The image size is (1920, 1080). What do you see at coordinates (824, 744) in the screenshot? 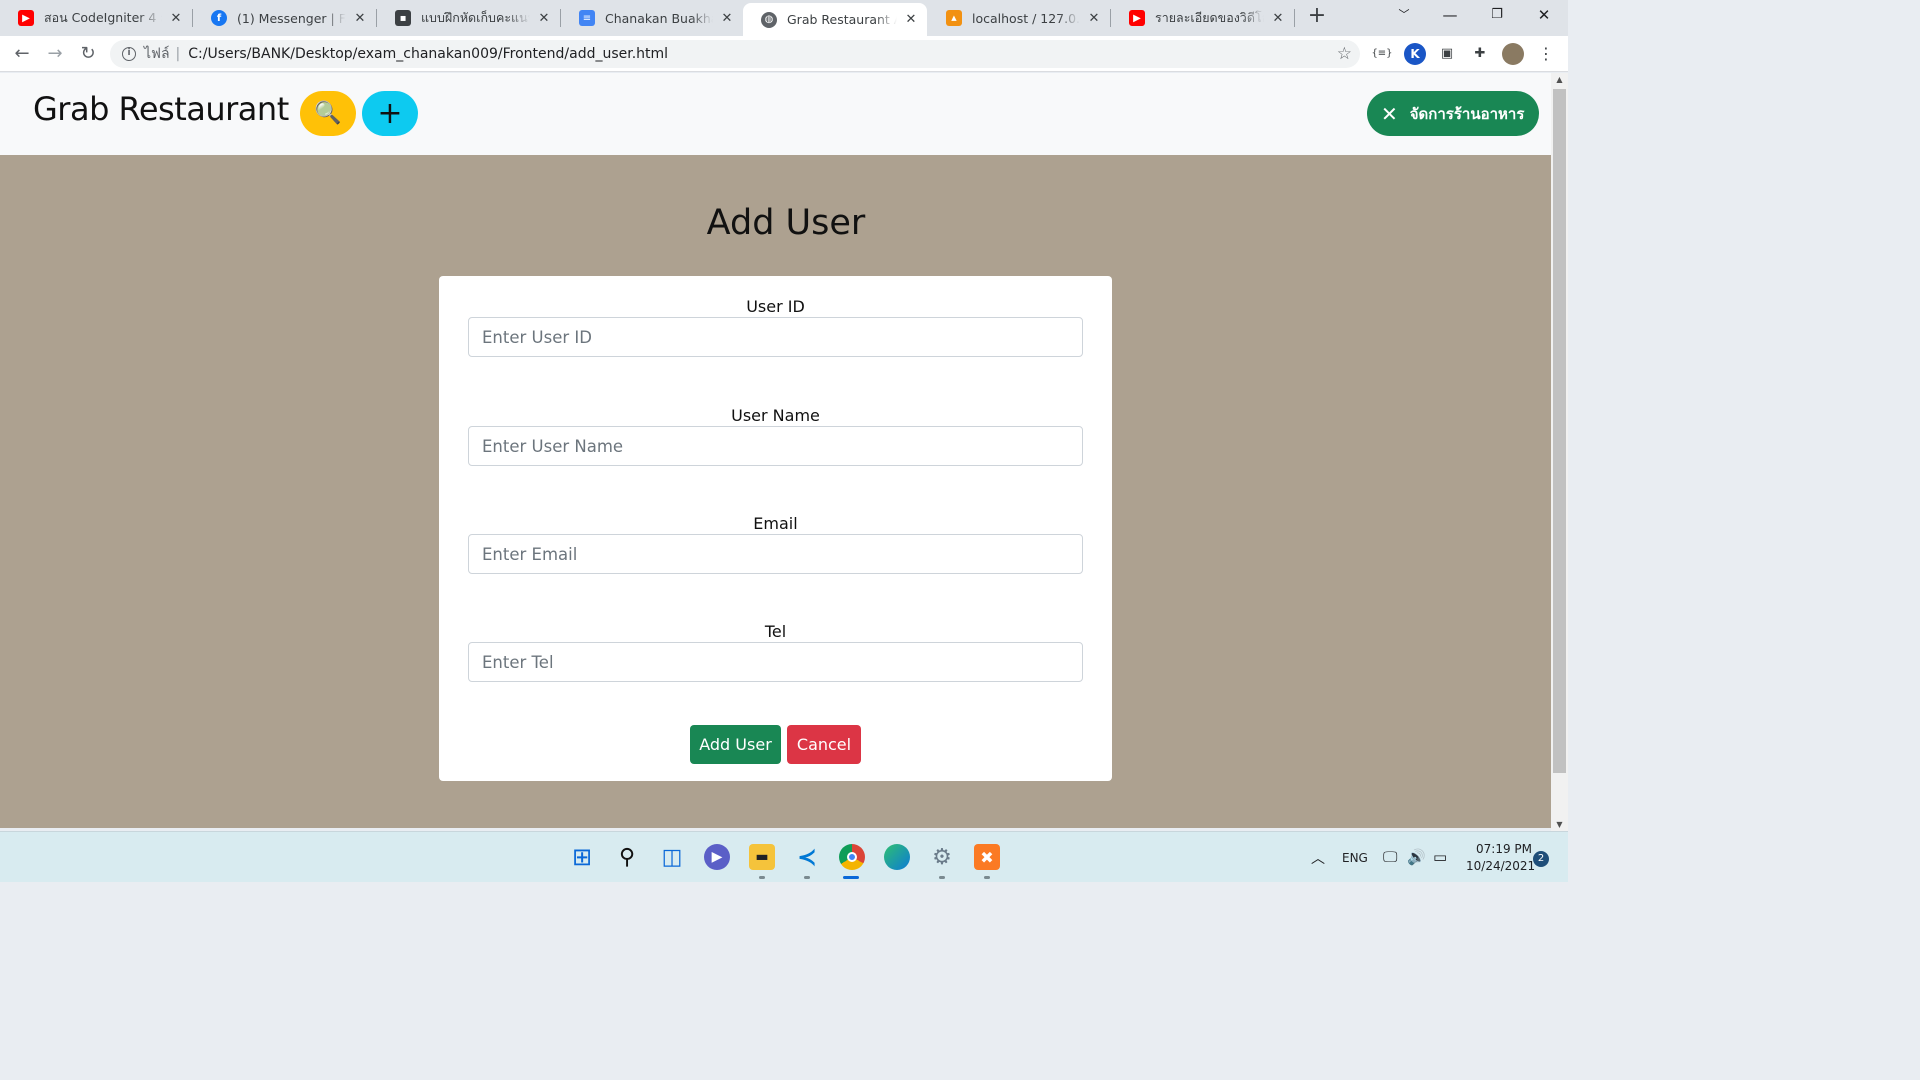
I see `cancel-button: Cancel` at bounding box center [824, 744].